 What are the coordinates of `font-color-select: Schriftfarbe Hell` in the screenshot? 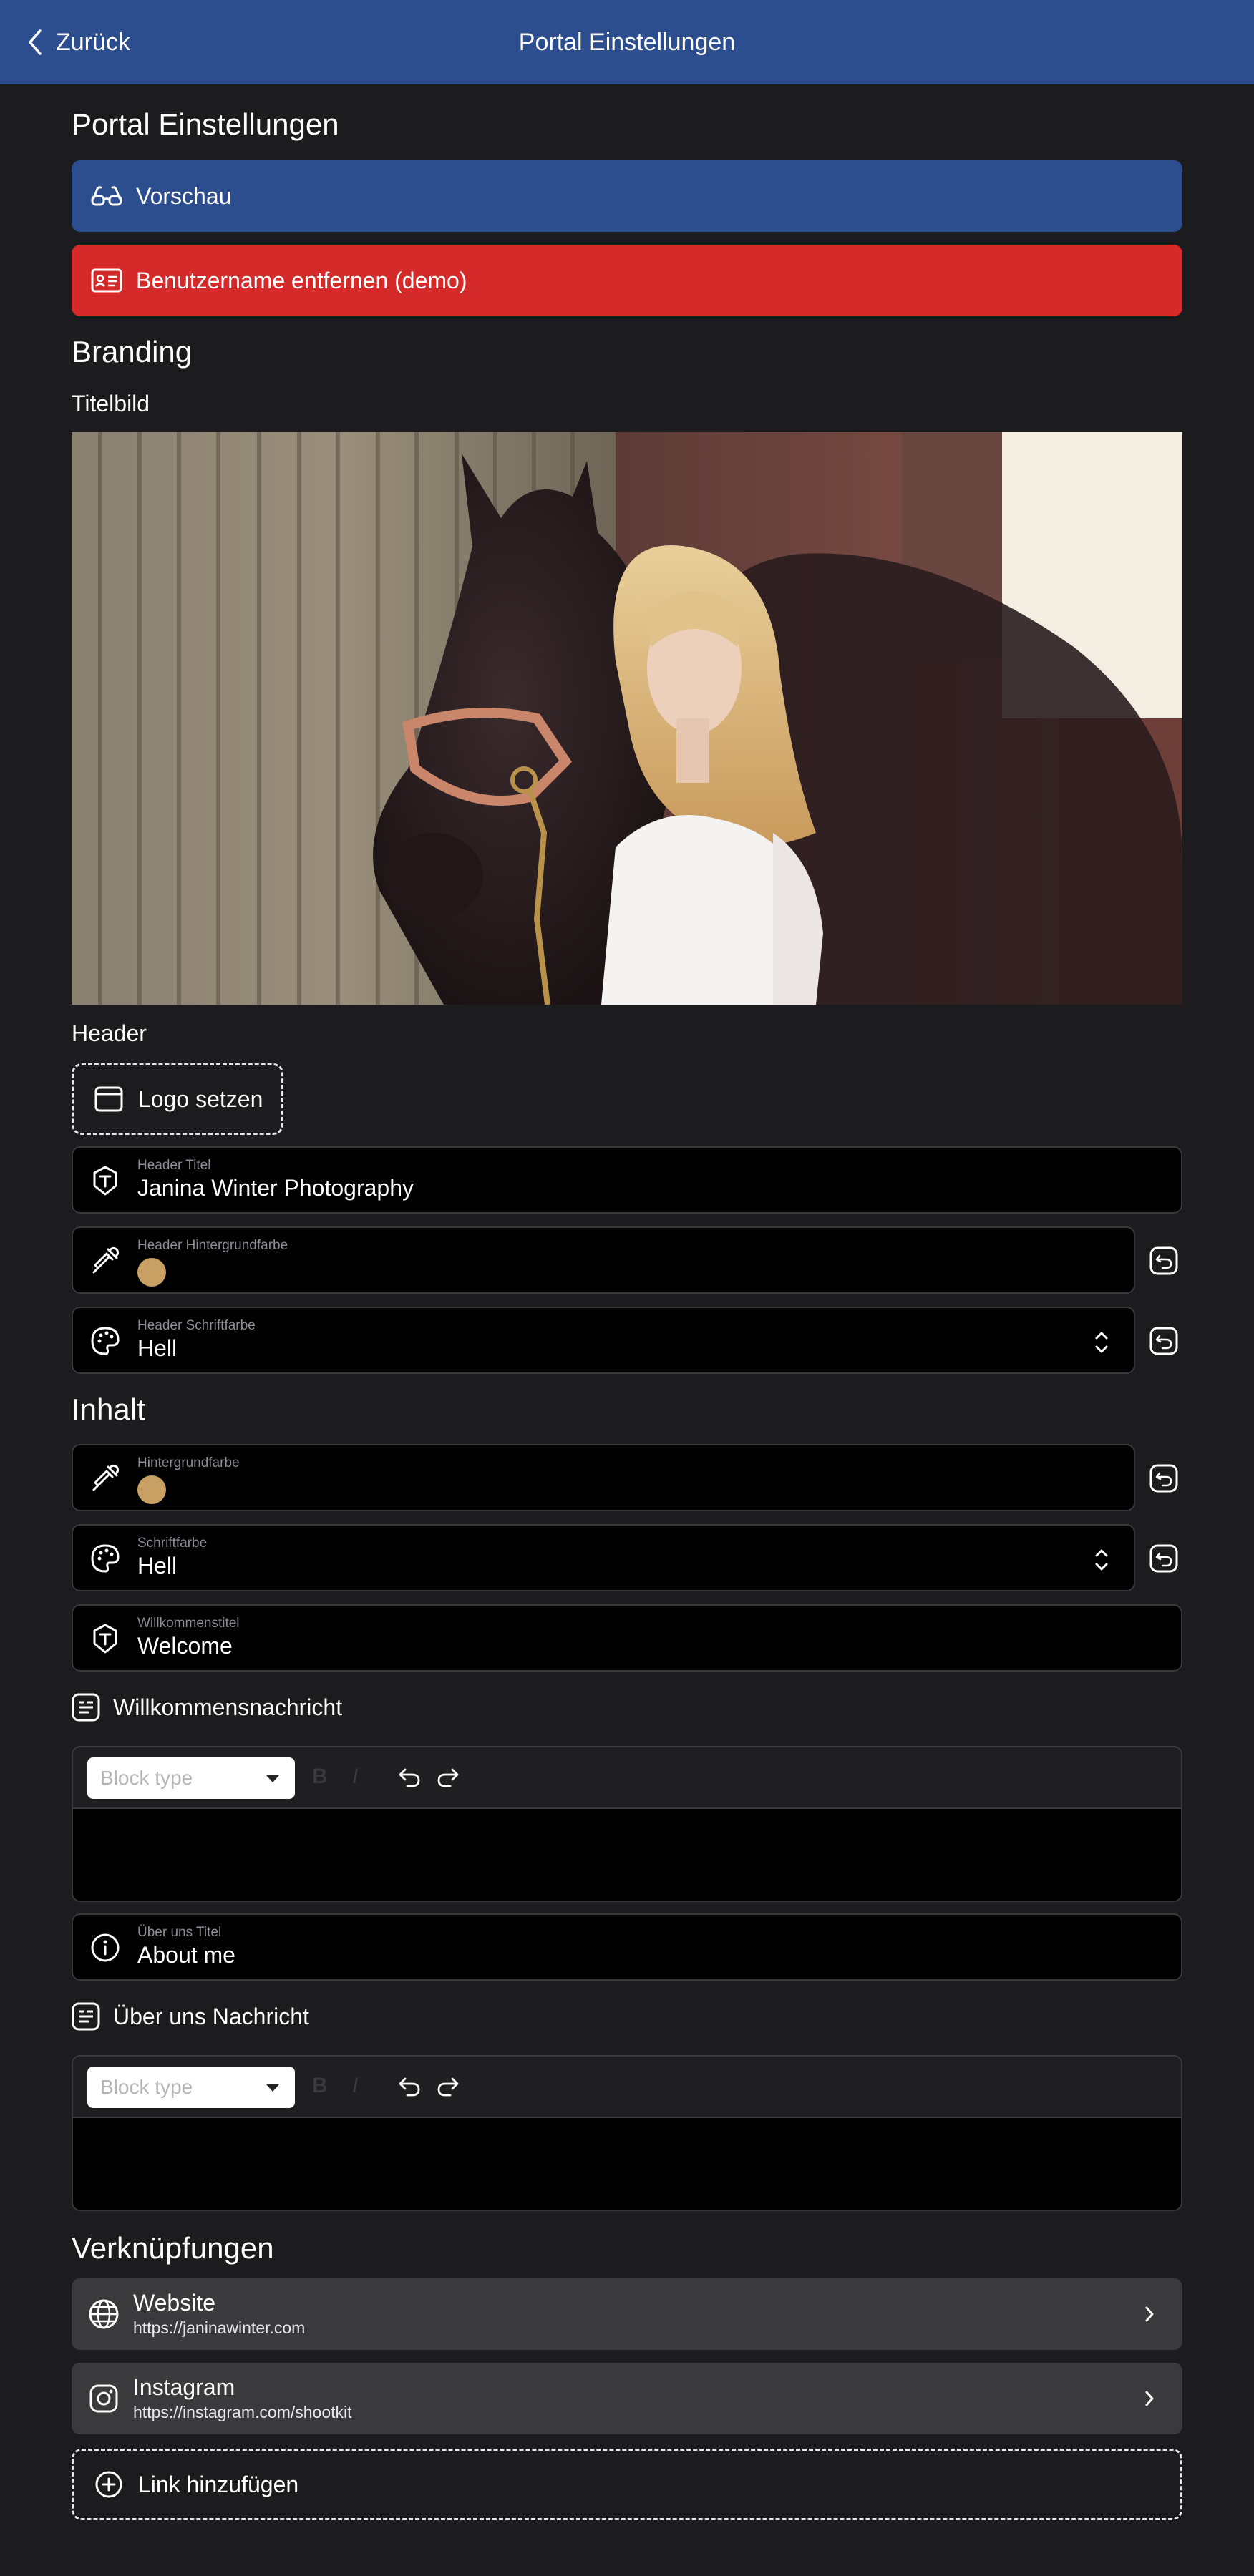 It's located at (603, 1557).